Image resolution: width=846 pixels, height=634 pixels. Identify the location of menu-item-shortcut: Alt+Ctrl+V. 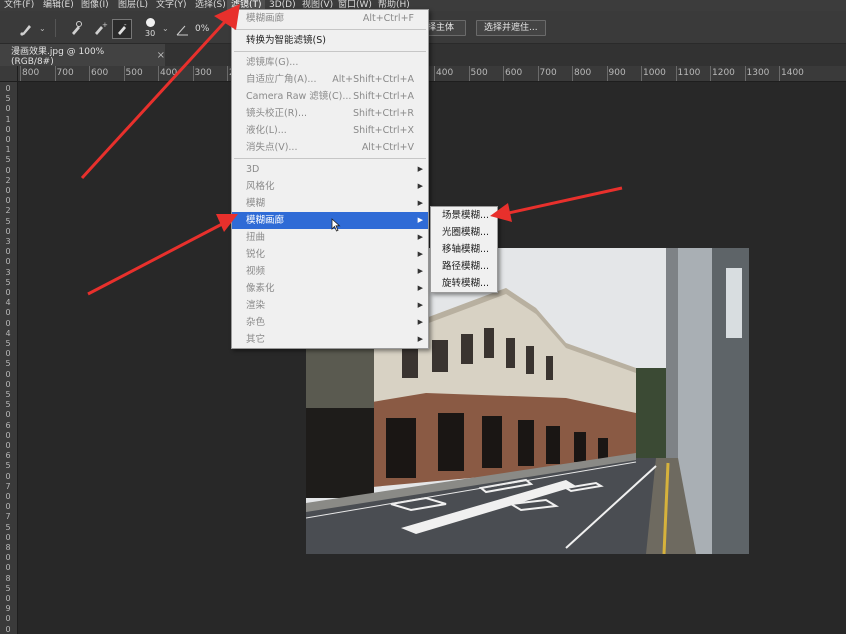
(387, 147).